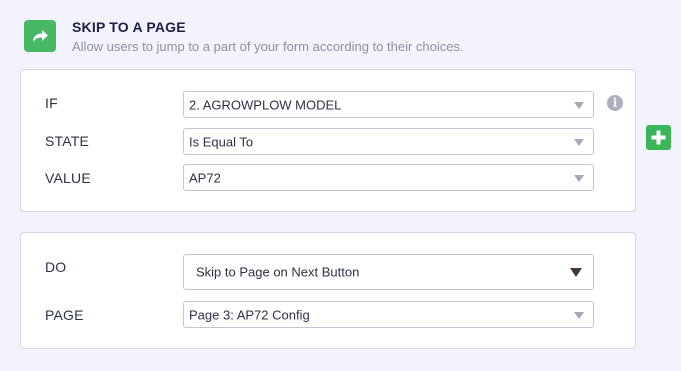  What do you see at coordinates (388, 141) in the screenshot?
I see `state-select: Is Equal To` at bounding box center [388, 141].